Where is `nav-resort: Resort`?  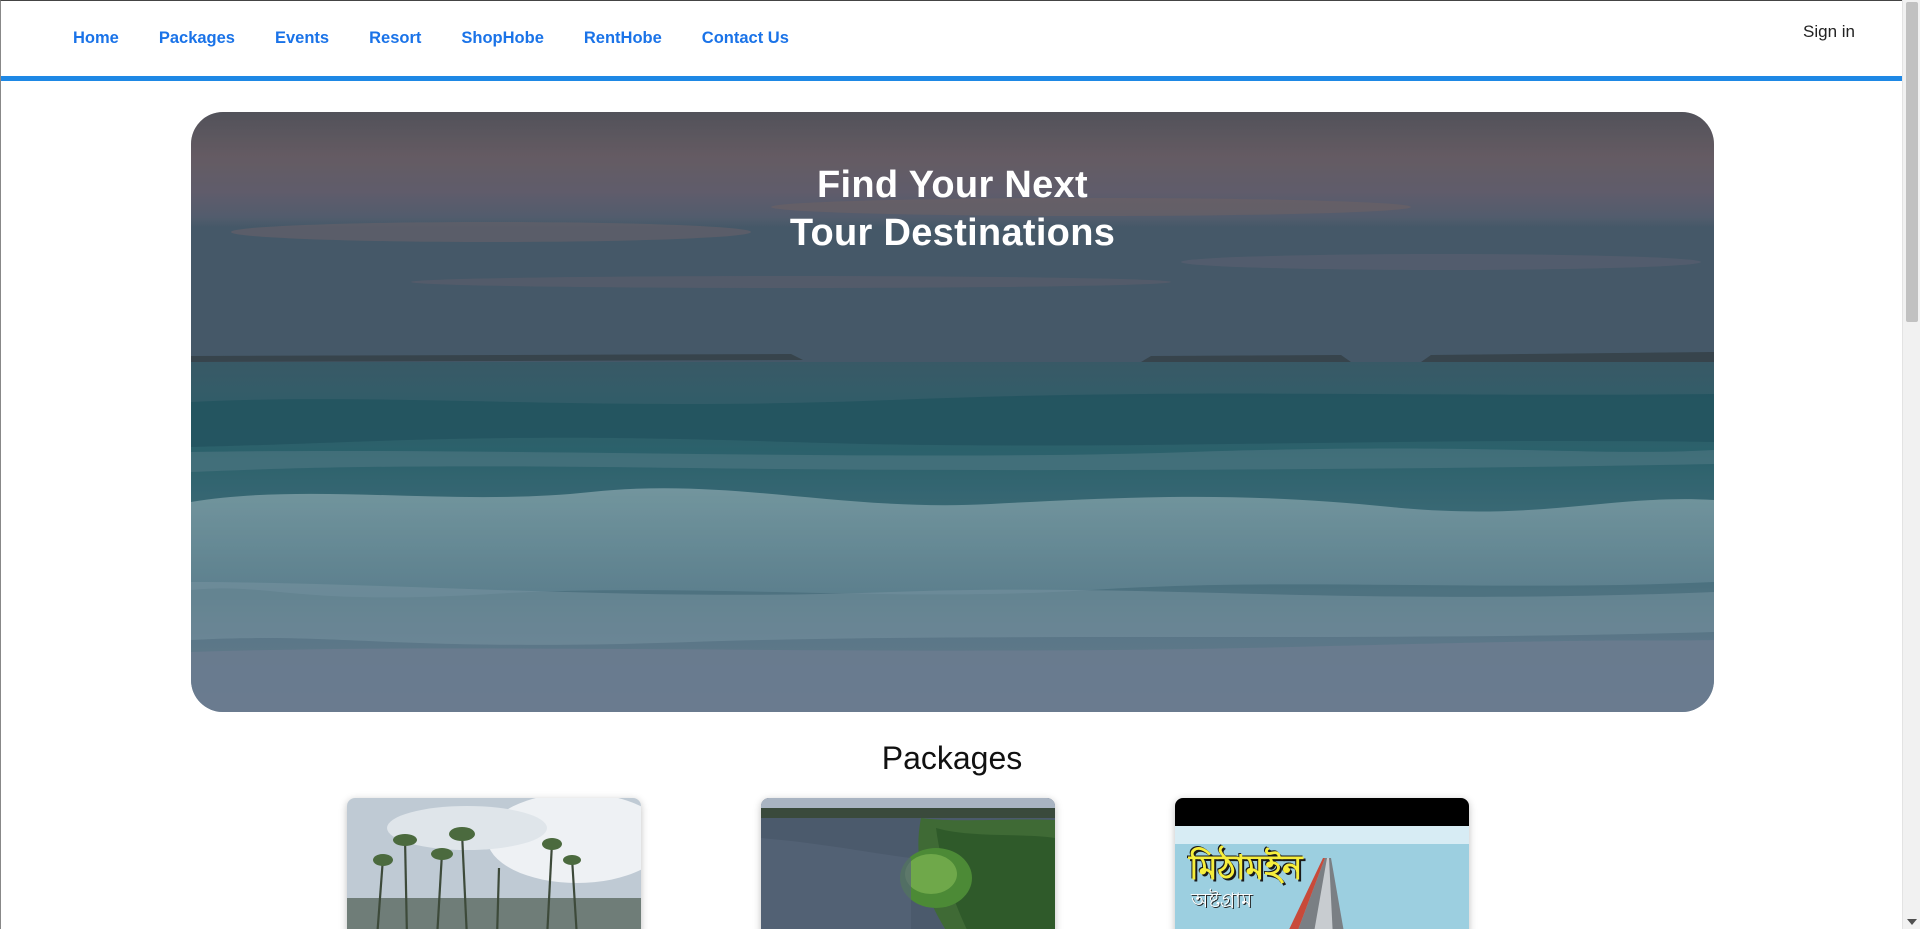
nav-resort: Resort is located at coordinates (395, 38).